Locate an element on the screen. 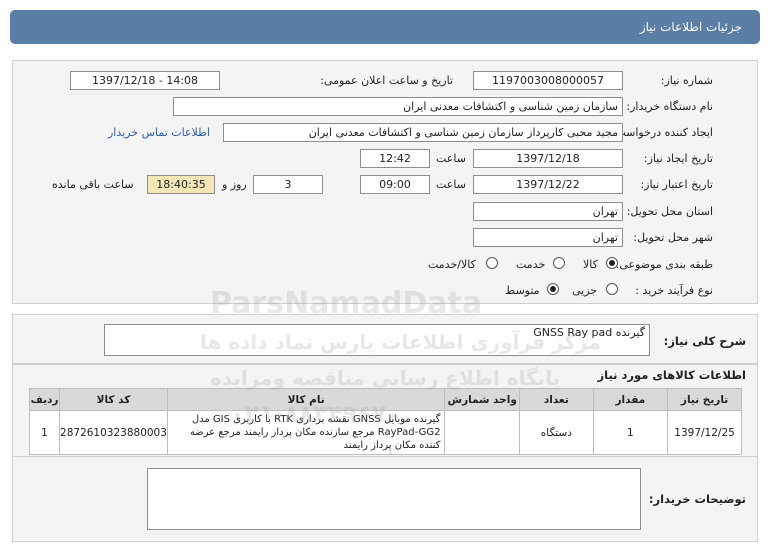 This screenshot has height=545, width=770. created-time-field: 12:42 is located at coordinates (395, 158).